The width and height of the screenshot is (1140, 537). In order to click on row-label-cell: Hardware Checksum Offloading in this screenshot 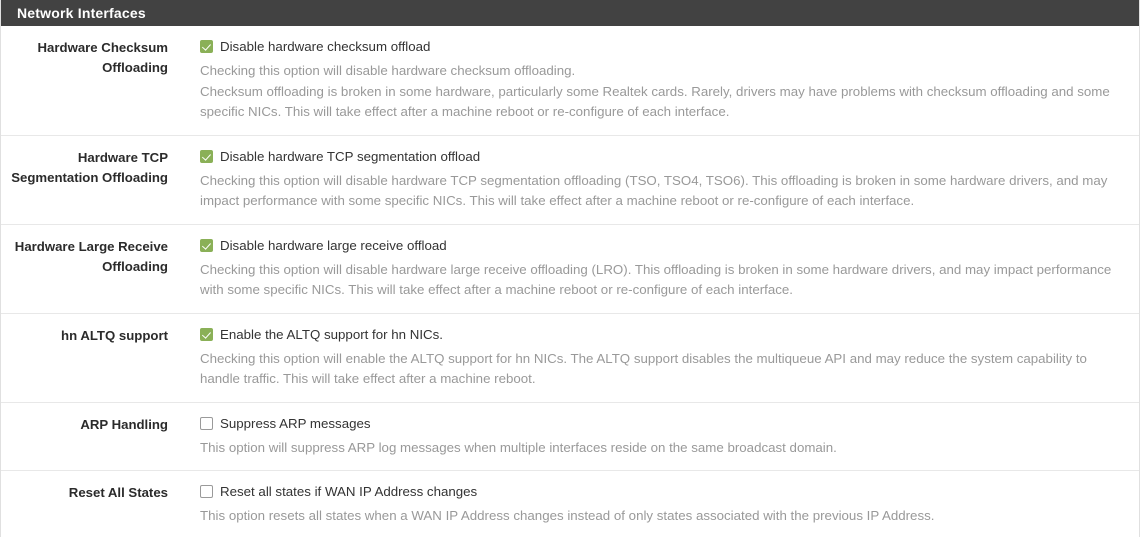, I will do `click(89, 57)`.